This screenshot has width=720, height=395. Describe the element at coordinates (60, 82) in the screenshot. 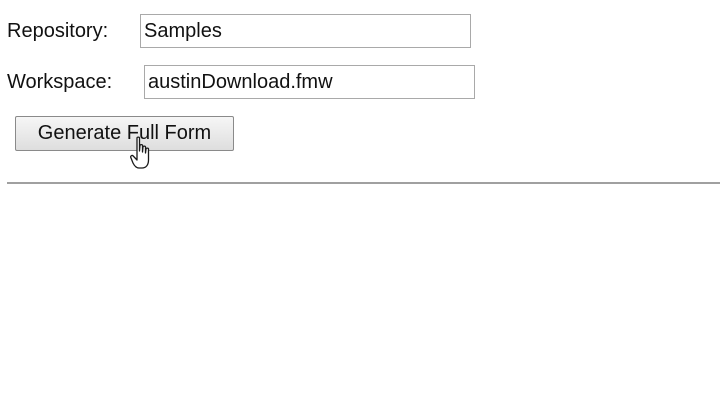

I see `workspace-label: Workspace:` at that location.